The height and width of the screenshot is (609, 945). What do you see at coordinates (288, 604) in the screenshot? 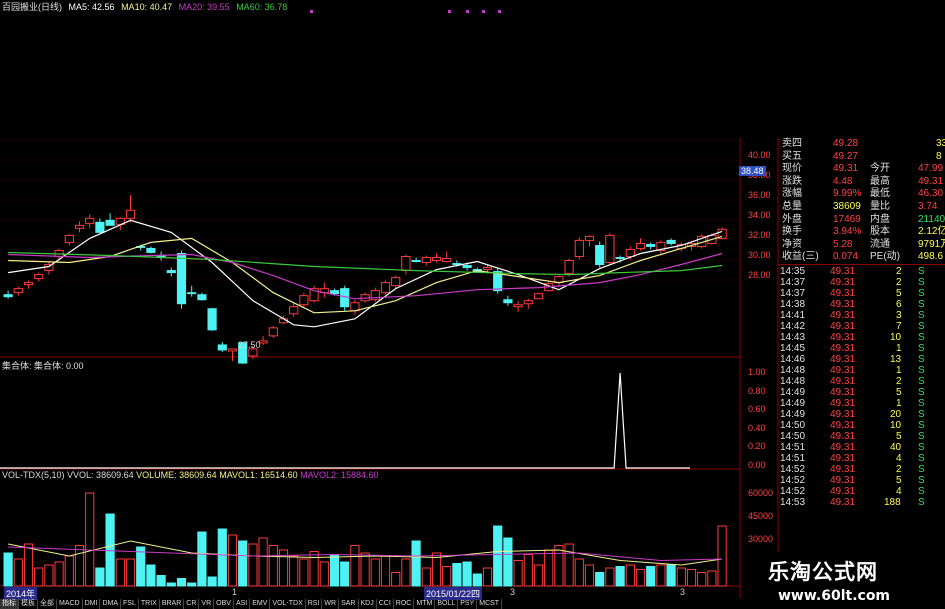
I see `tab-vol-tdx: VOL-TDX` at bounding box center [288, 604].